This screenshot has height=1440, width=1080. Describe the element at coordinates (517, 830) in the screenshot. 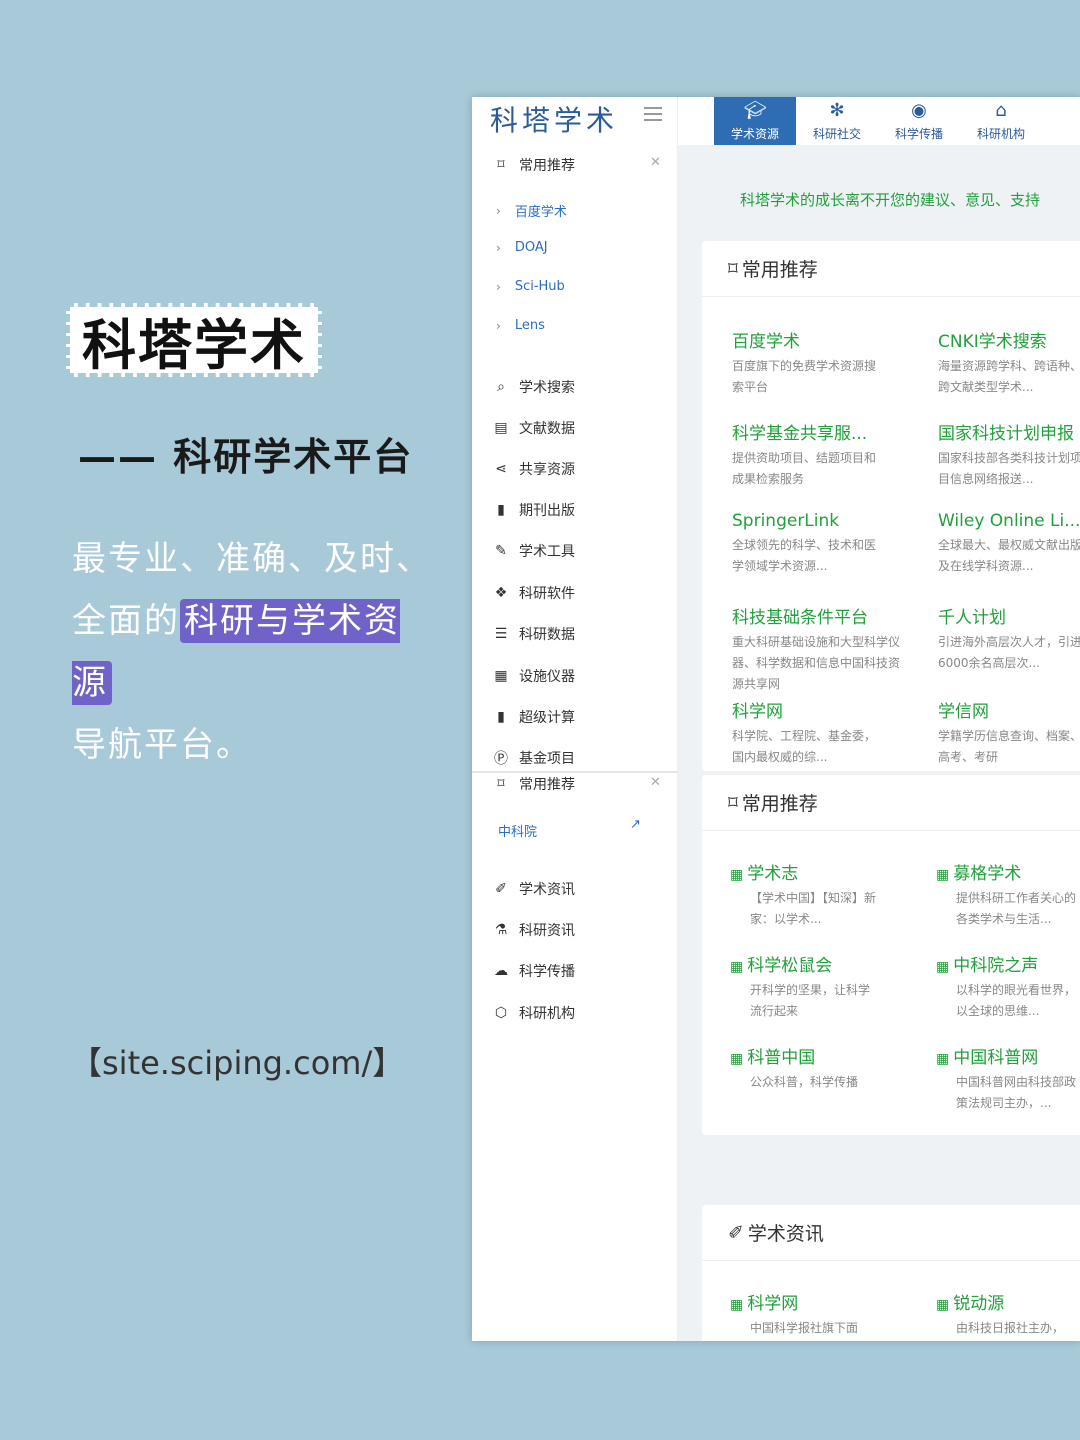

I see `sidebar-link-cas: 中科院` at that location.